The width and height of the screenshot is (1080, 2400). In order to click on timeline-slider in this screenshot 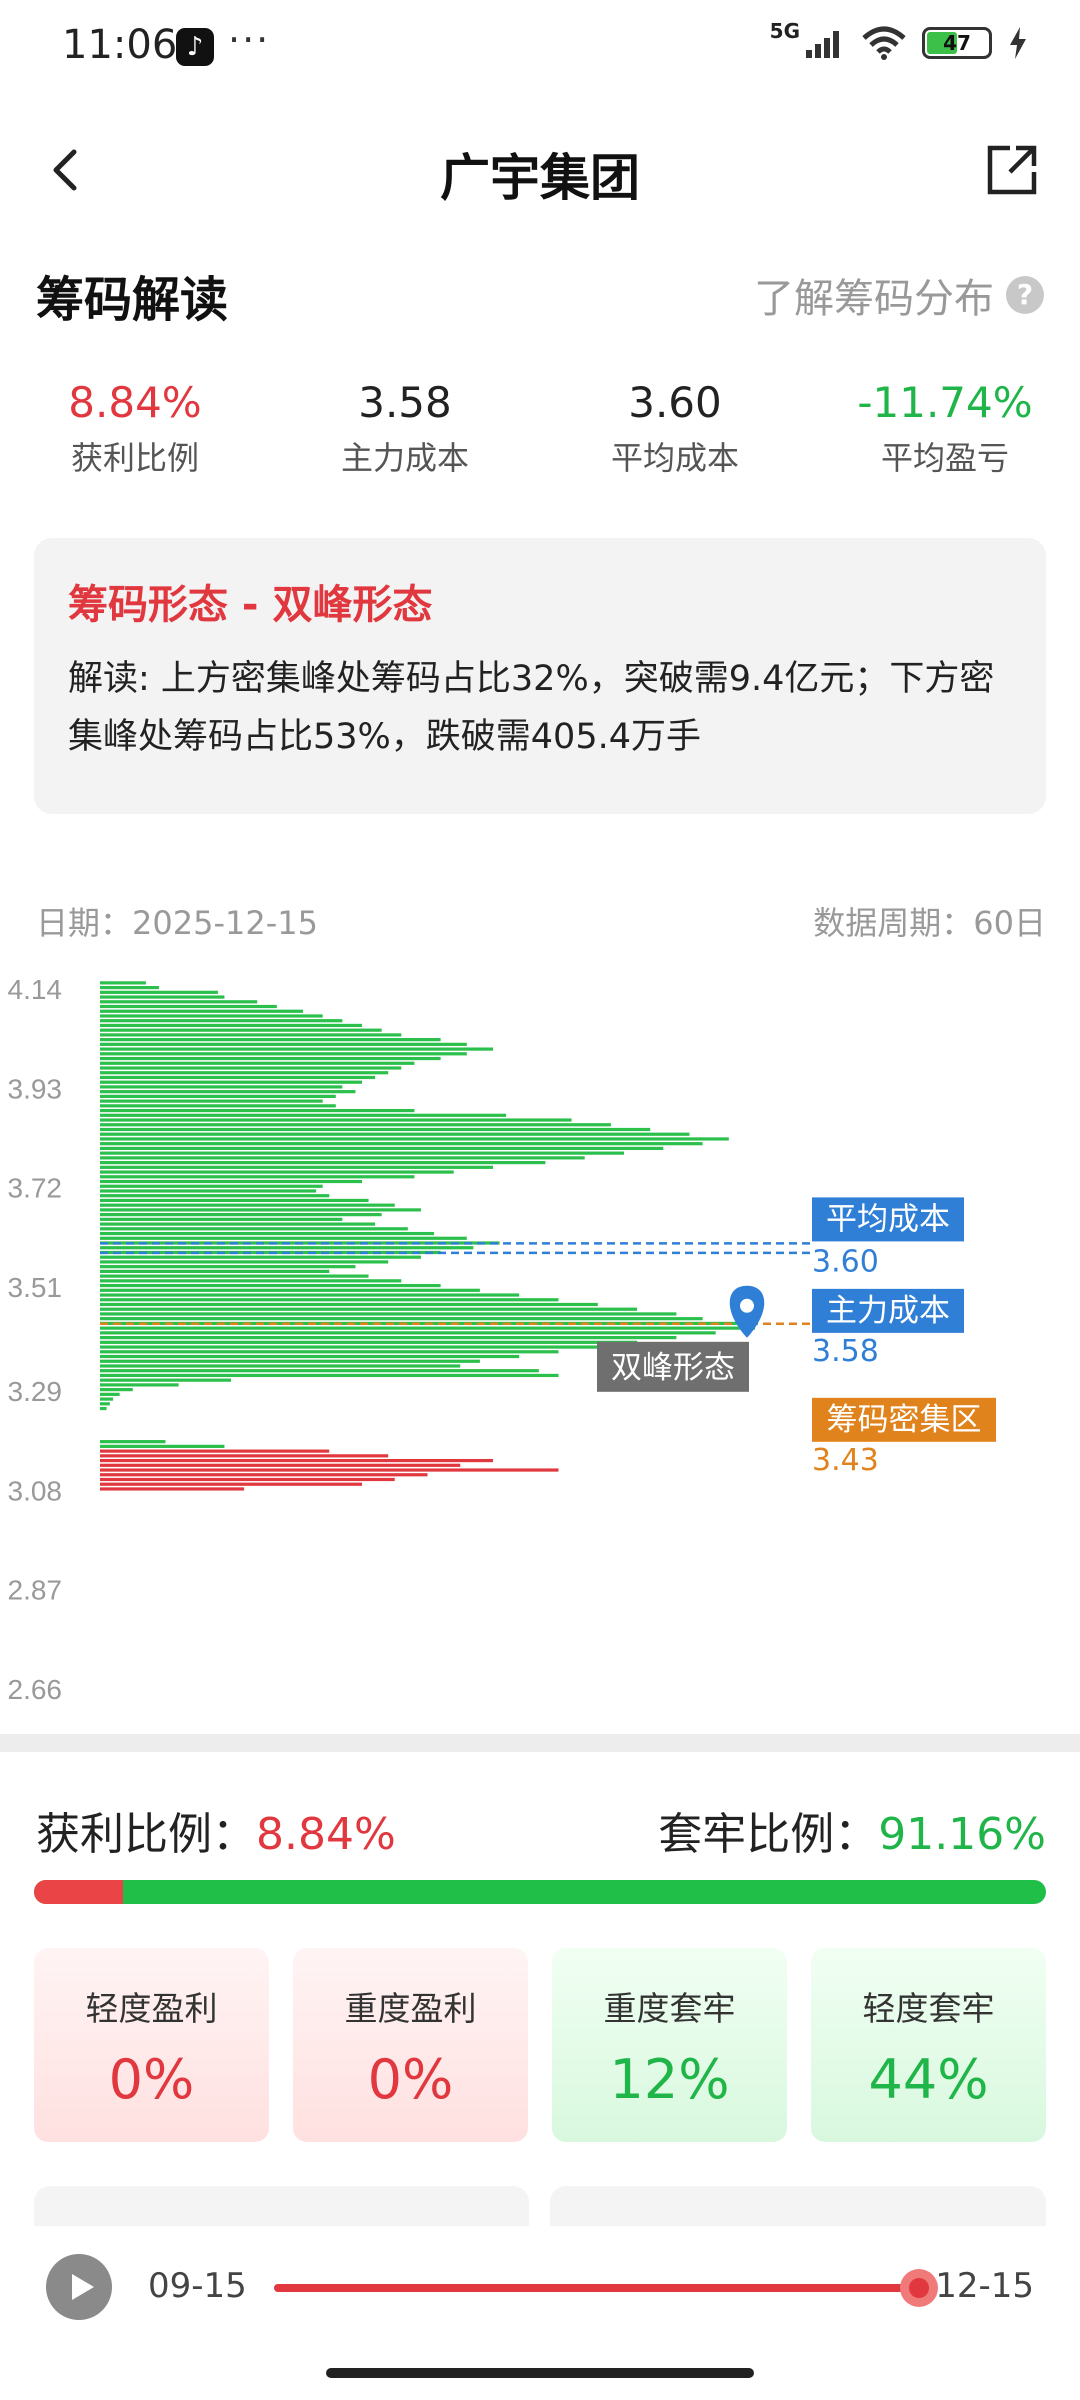, I will do `click(606, 2288)`.